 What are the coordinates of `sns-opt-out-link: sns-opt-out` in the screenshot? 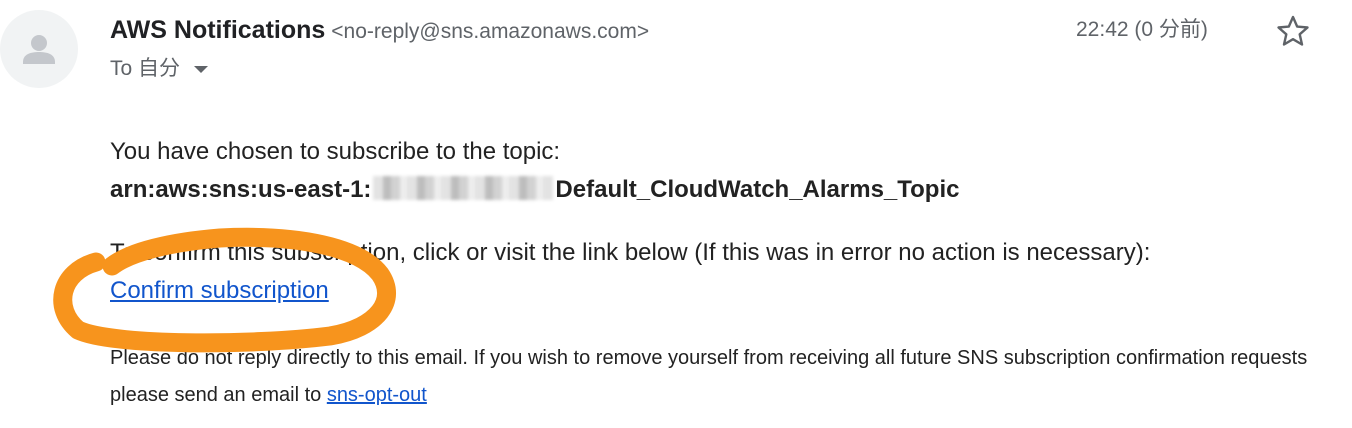 It's located at (377, 395).